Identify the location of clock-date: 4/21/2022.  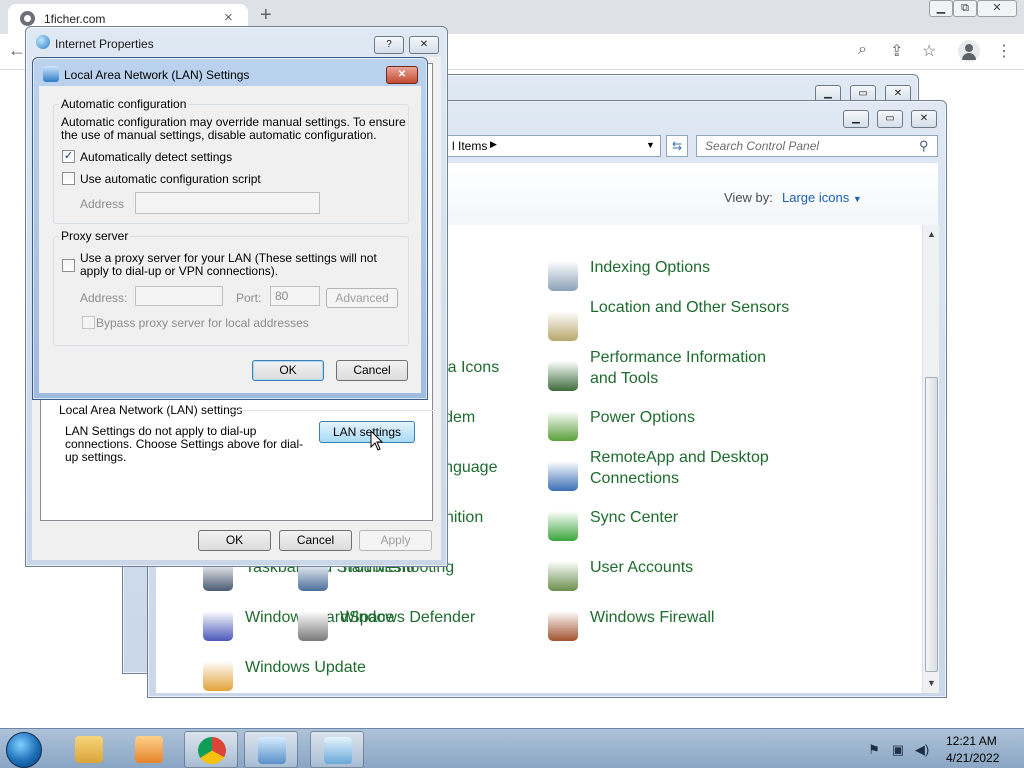
(972, 758).